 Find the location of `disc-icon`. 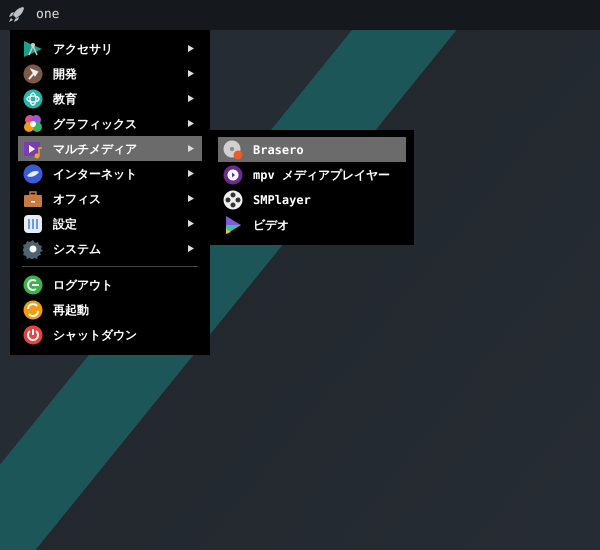

disc-icon is located at coordinates (233, 150).